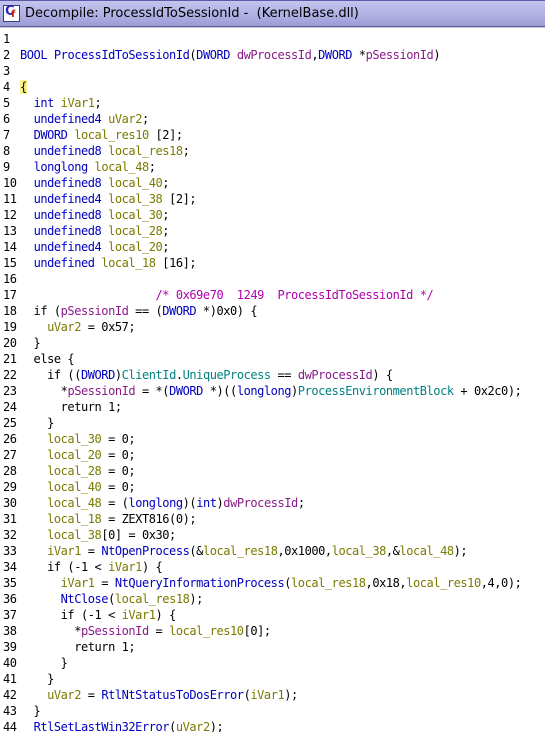 The height and width of the screenshot is (732, 545). Describe the element at coordinates (272, 135) in the screenshot. I see `code-line: 7 DWORD local_res10 [2];` at that location.